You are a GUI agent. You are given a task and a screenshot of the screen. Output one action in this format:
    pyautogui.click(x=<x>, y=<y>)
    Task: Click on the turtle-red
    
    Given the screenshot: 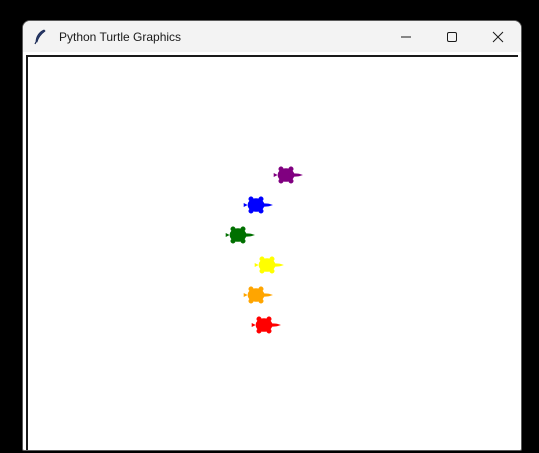 What is the action you would take?
    pyautogui.click(x=266, y=325)
    